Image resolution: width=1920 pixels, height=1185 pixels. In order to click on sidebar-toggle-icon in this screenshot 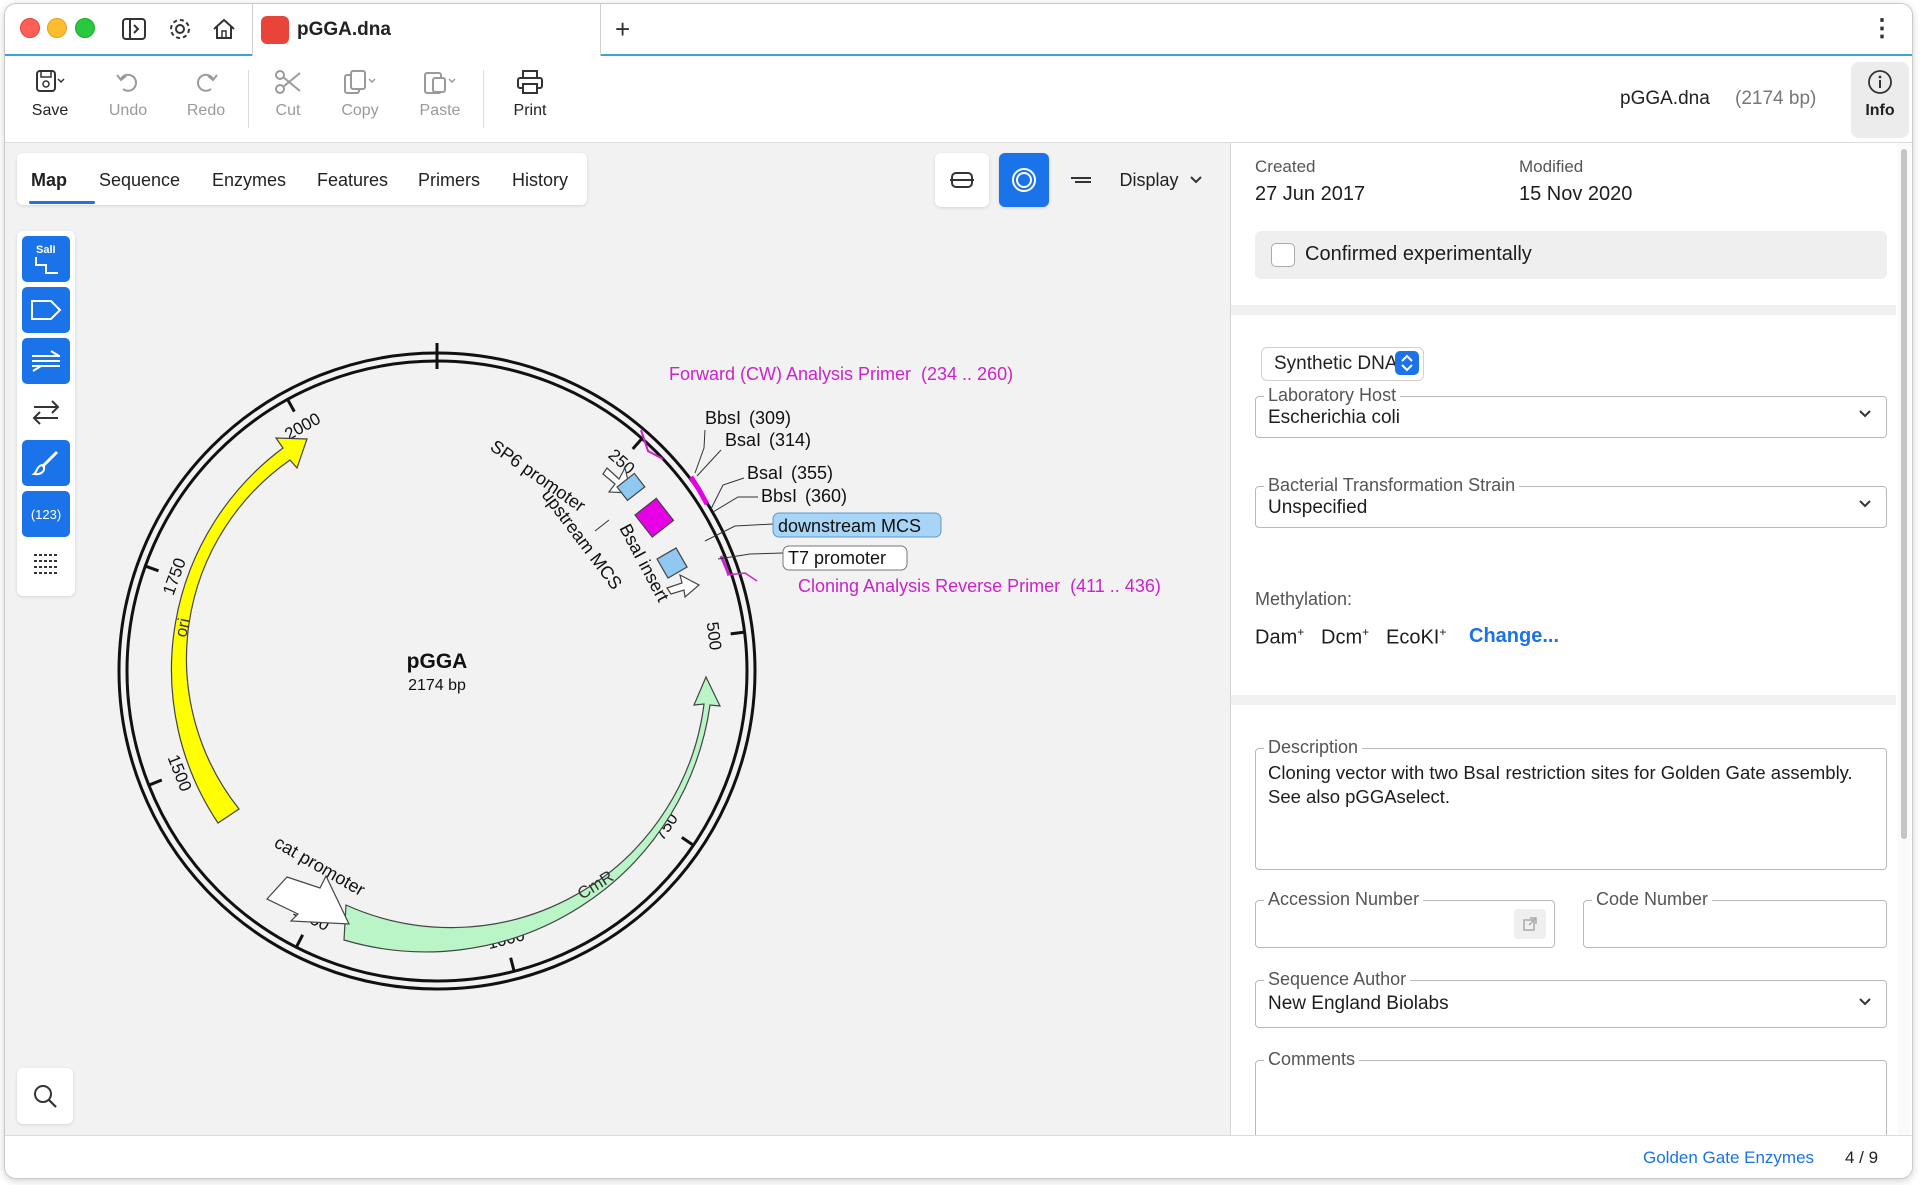, I will do `click(134, 29)`.